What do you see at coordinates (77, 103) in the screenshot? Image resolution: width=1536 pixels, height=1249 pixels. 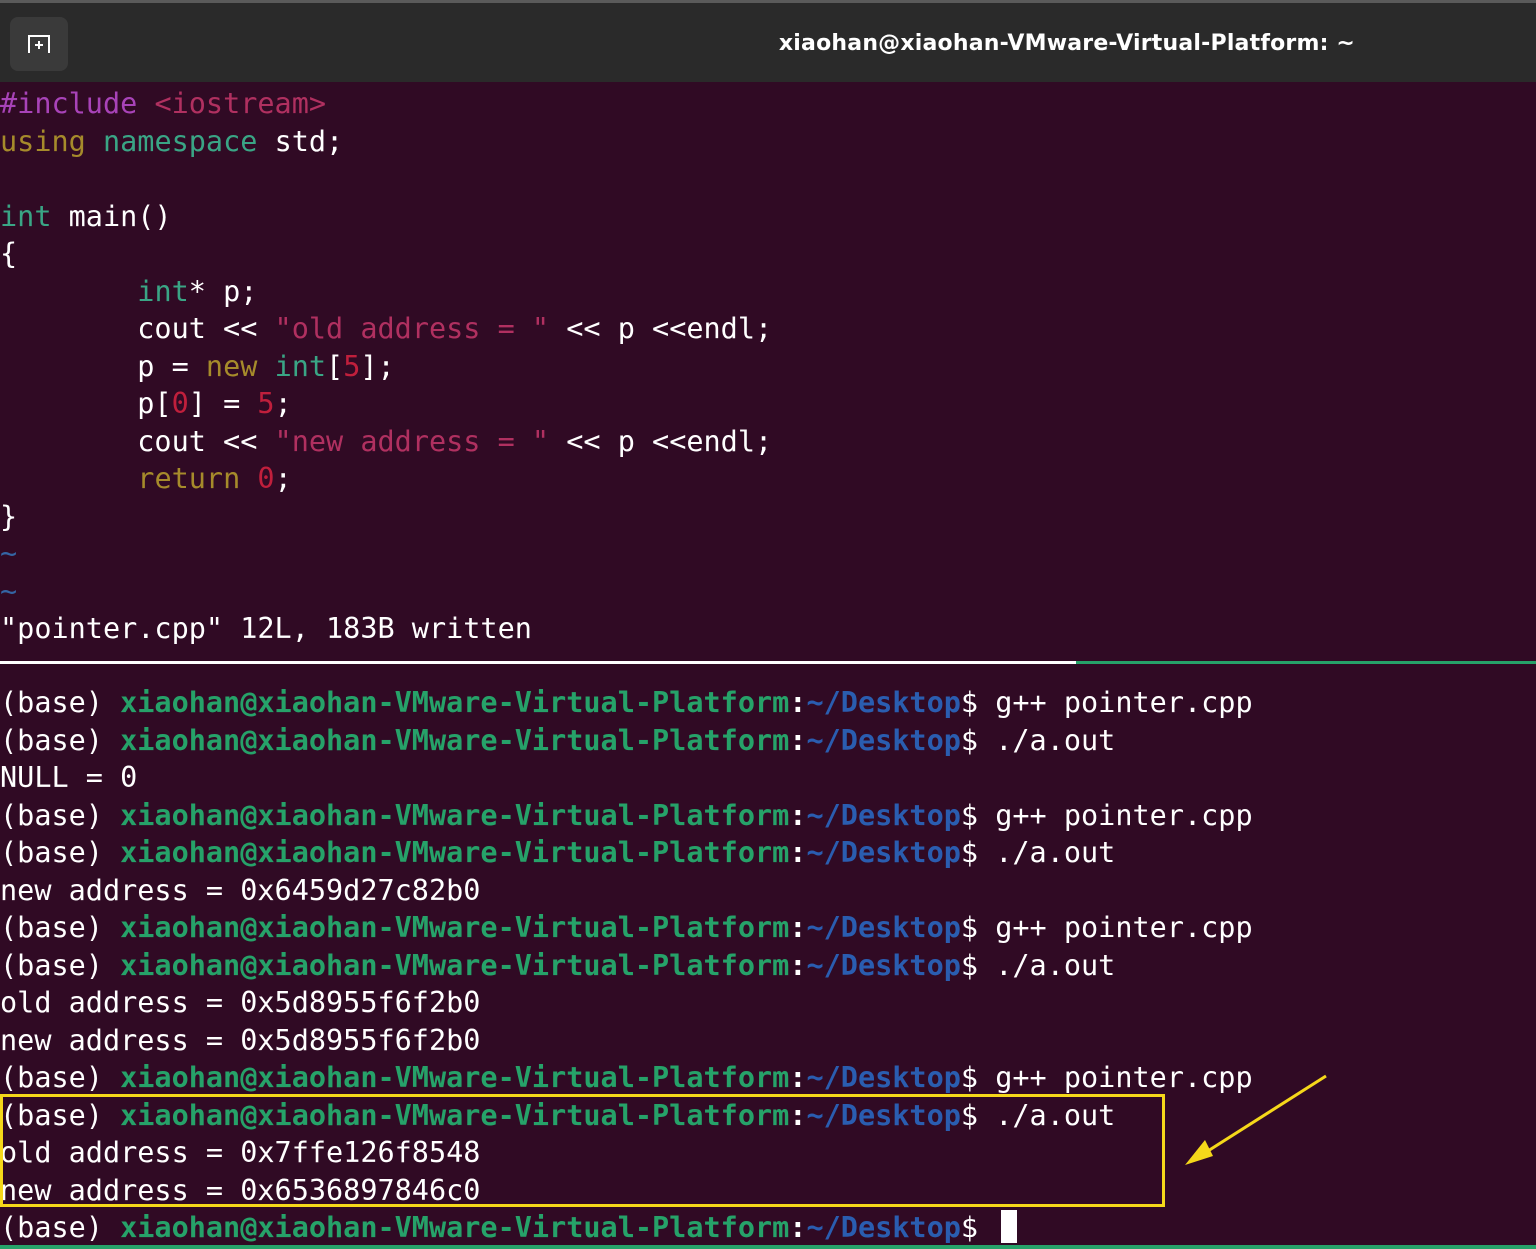 I see `code-token: #include` at bounding box center [77, 103].